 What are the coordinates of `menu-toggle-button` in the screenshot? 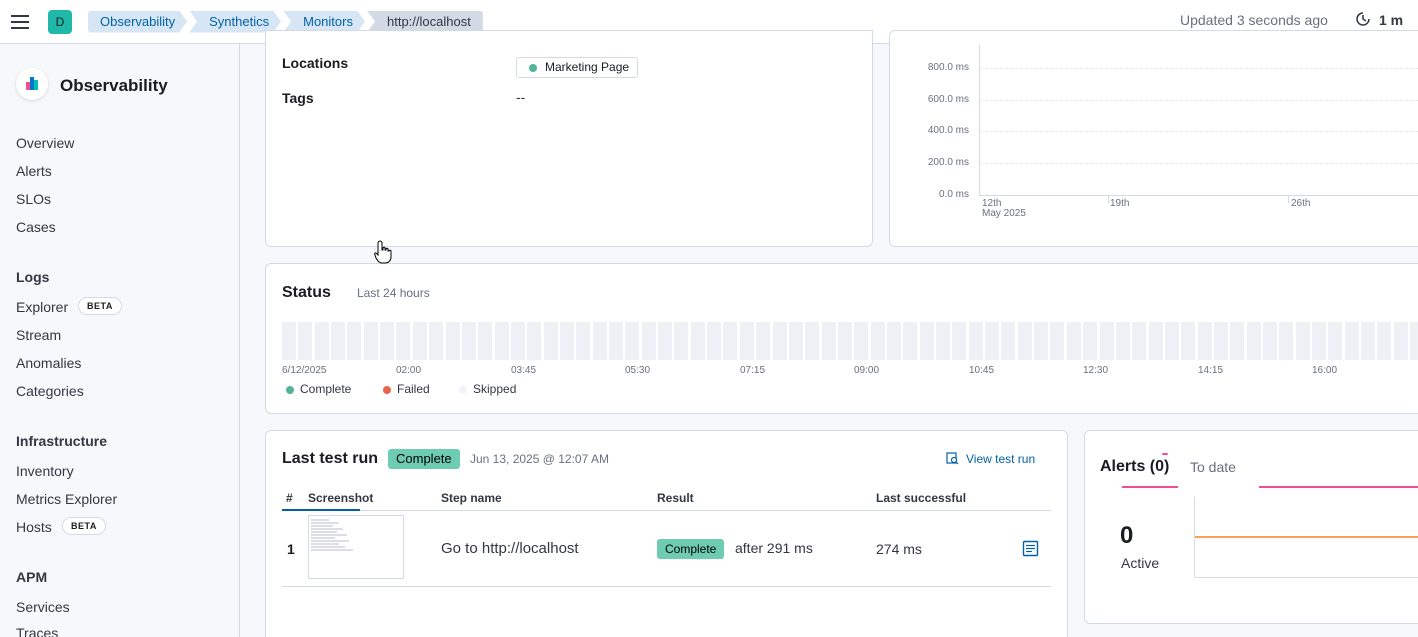 It's located at (20, 22).